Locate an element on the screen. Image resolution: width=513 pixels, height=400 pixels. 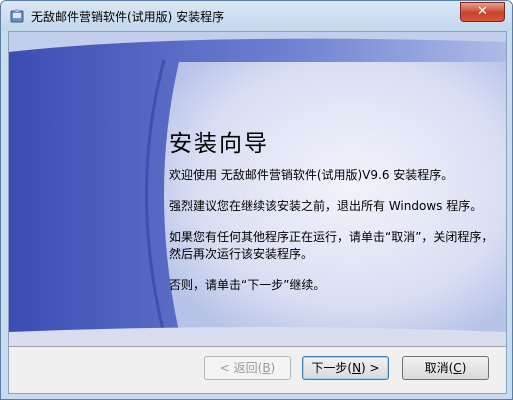
close-button: ✕ is located at coordinates (482, 12).